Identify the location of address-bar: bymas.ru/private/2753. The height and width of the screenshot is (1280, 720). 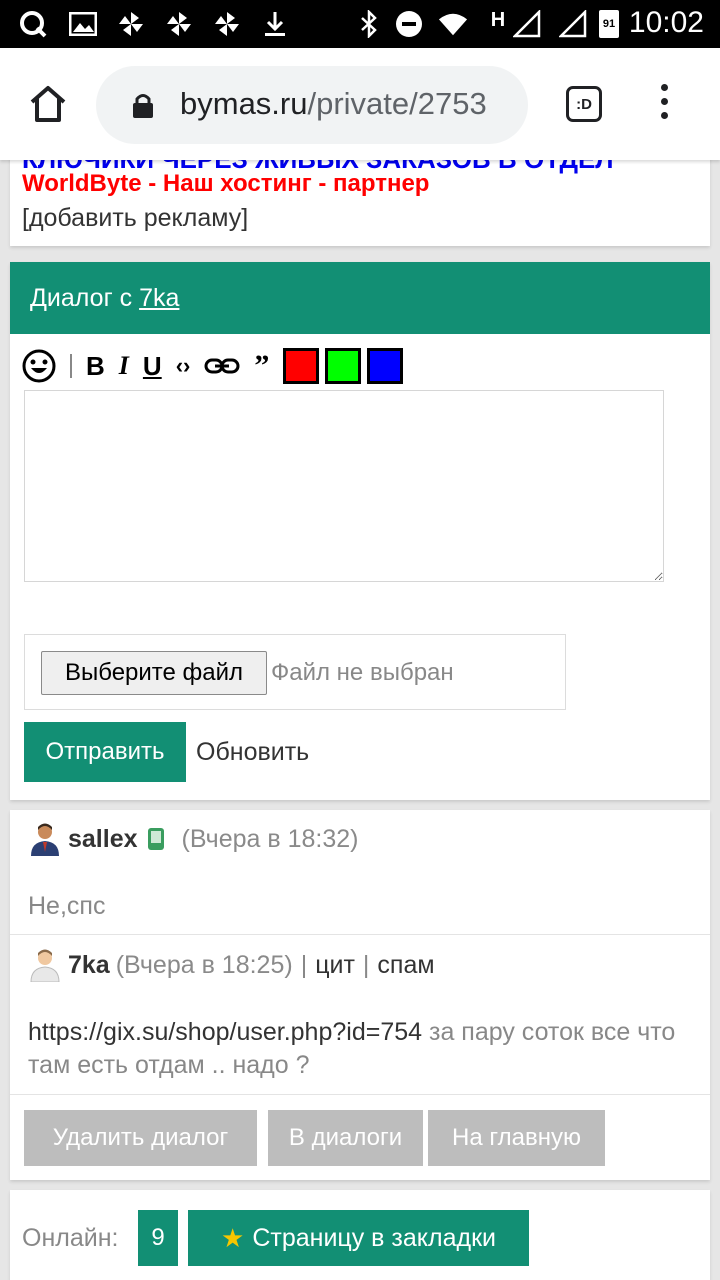
(312, 105).